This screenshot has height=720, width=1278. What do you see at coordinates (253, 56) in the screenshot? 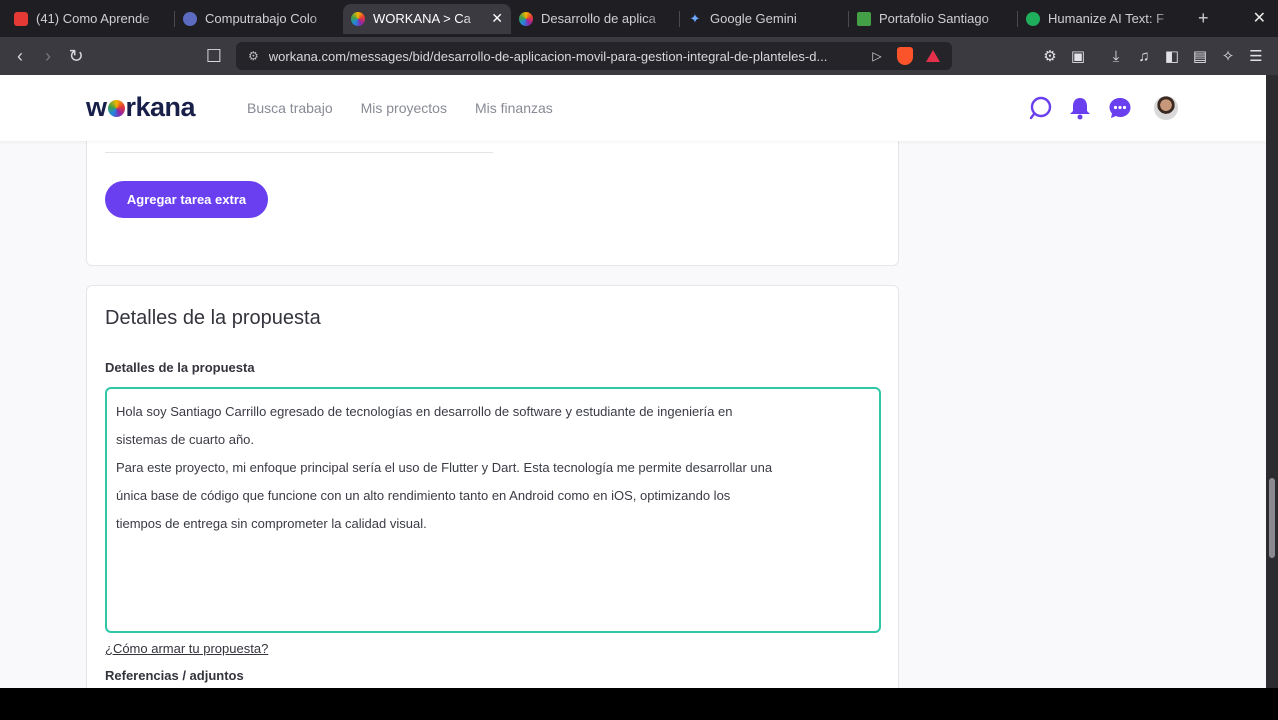
I see `site-settings-icon: ⚙` at bounding box center [253, 56].